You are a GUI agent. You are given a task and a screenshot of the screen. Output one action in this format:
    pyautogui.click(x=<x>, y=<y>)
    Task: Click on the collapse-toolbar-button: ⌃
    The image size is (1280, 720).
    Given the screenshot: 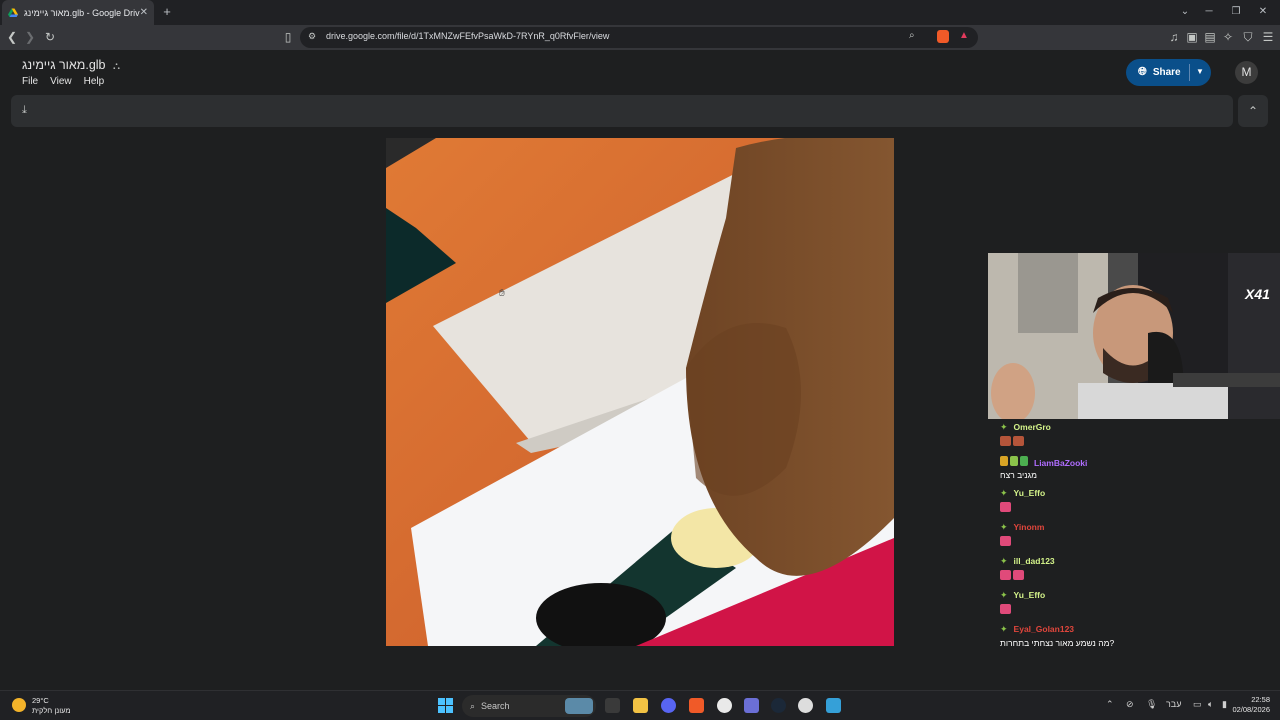 What is the action you would take?
    pyautogui.click(x=1253, y=111)
    